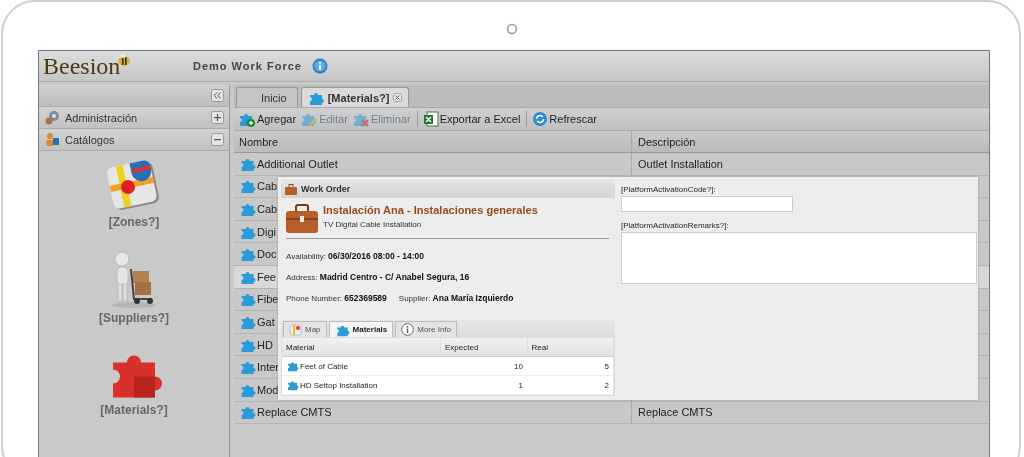 Image resolution: width=1024 pixels, height=457 pixels. What do you see at coordinates (268, 367) in the screenshot?
I see `table-cell: Inter` at bounding box center [268, 367].